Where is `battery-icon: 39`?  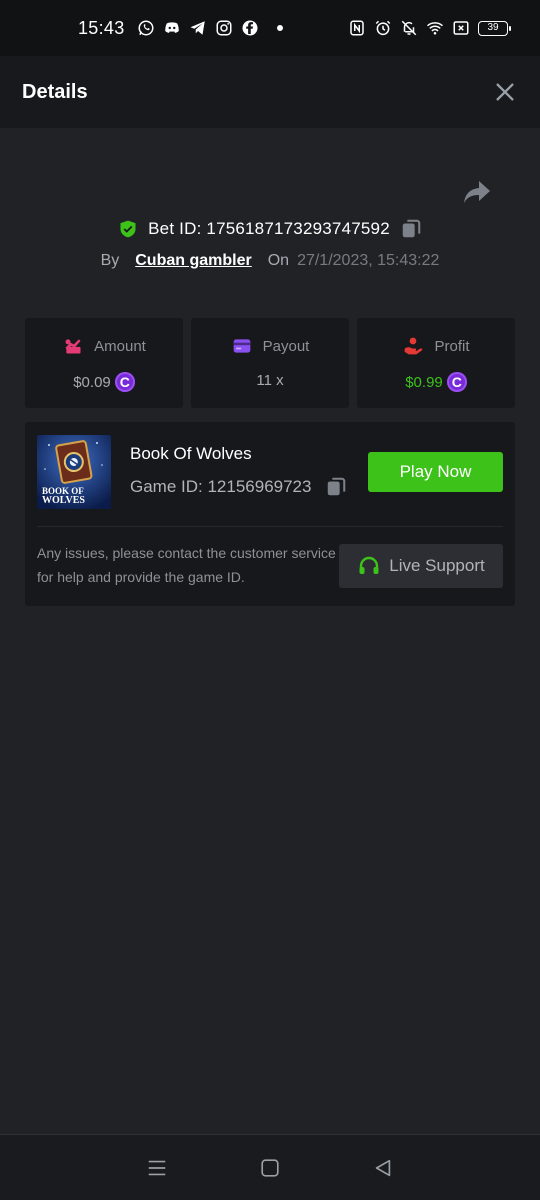
battery-icon: 39 is located at coordinates (494, 28).